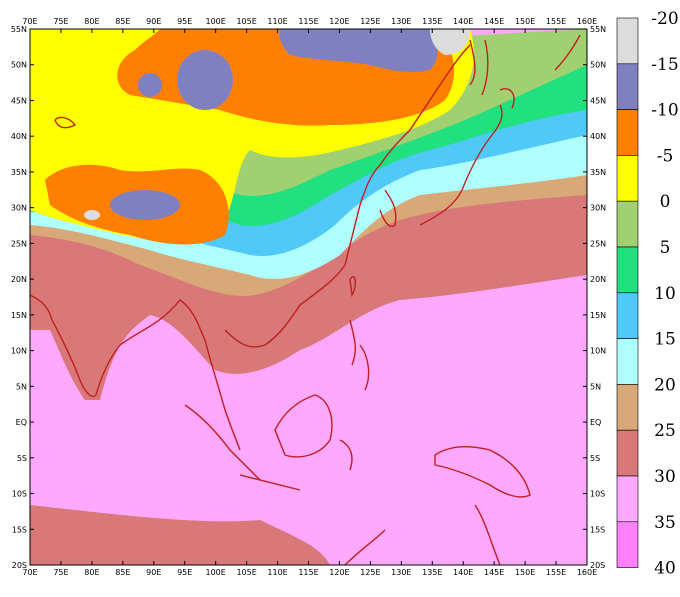 This screenshot has width=680, height=597. I want to click on lon-label-top: 90E, so click(153, 21).